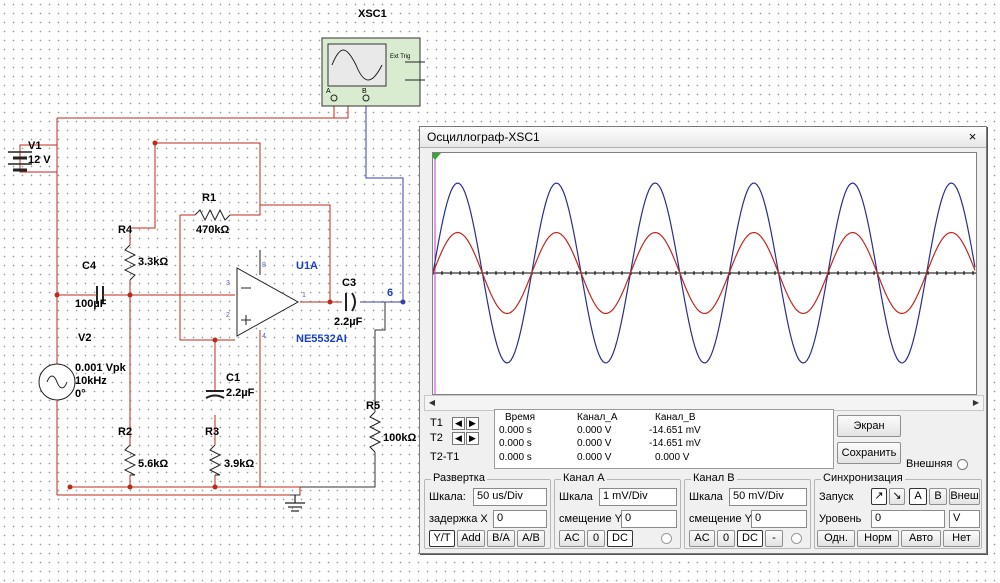 The image size is (1000, 583). I want to click on timebase-title: Развертка, so click(459, 478).